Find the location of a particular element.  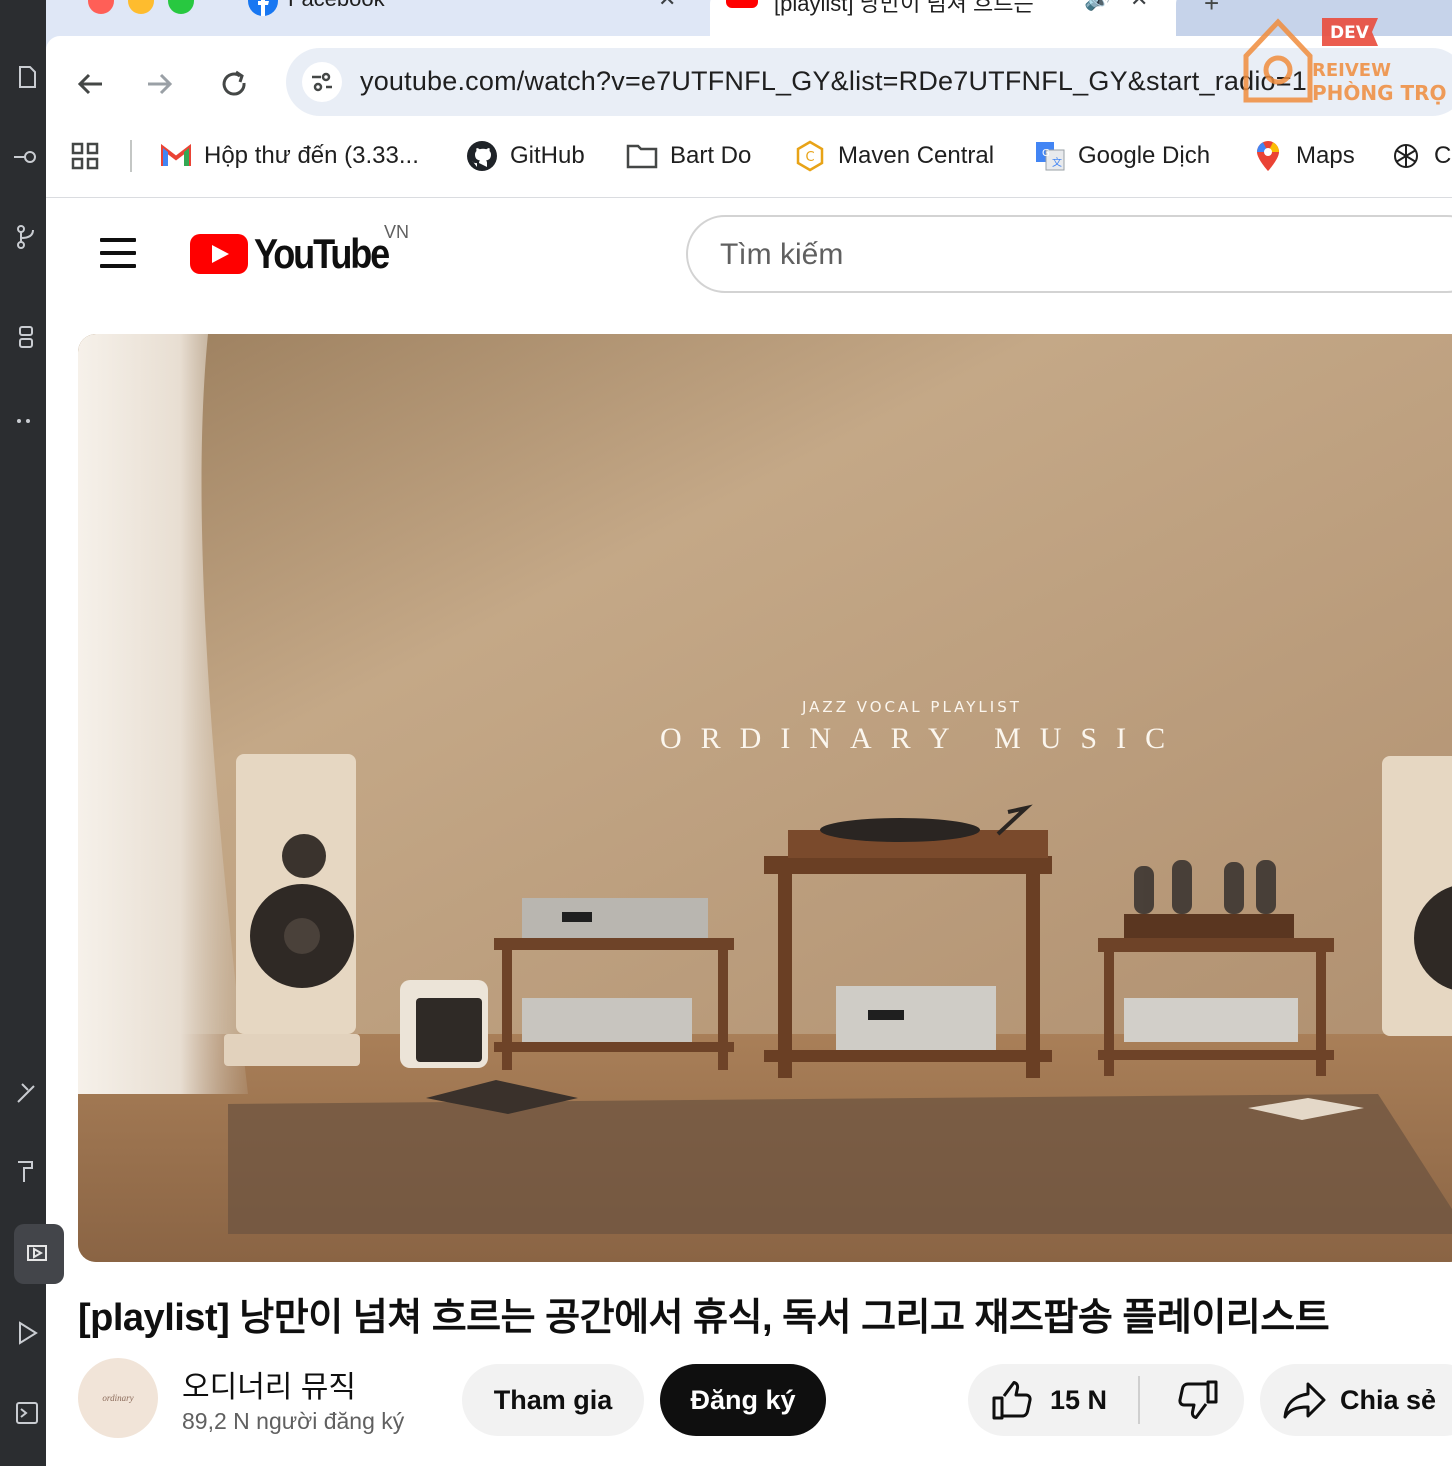

svg-text: C is located at coordinates (809, 157).